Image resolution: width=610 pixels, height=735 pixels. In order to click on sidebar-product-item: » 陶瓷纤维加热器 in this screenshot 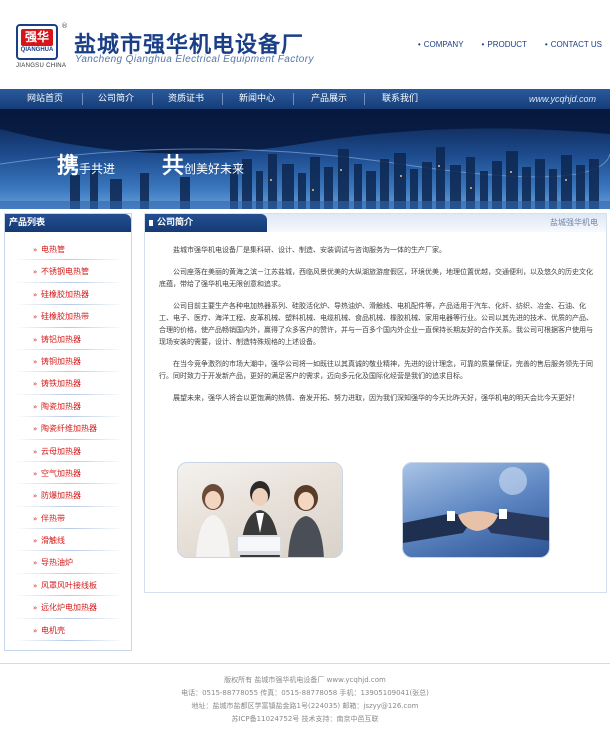, I will do `click(68, 430)`.